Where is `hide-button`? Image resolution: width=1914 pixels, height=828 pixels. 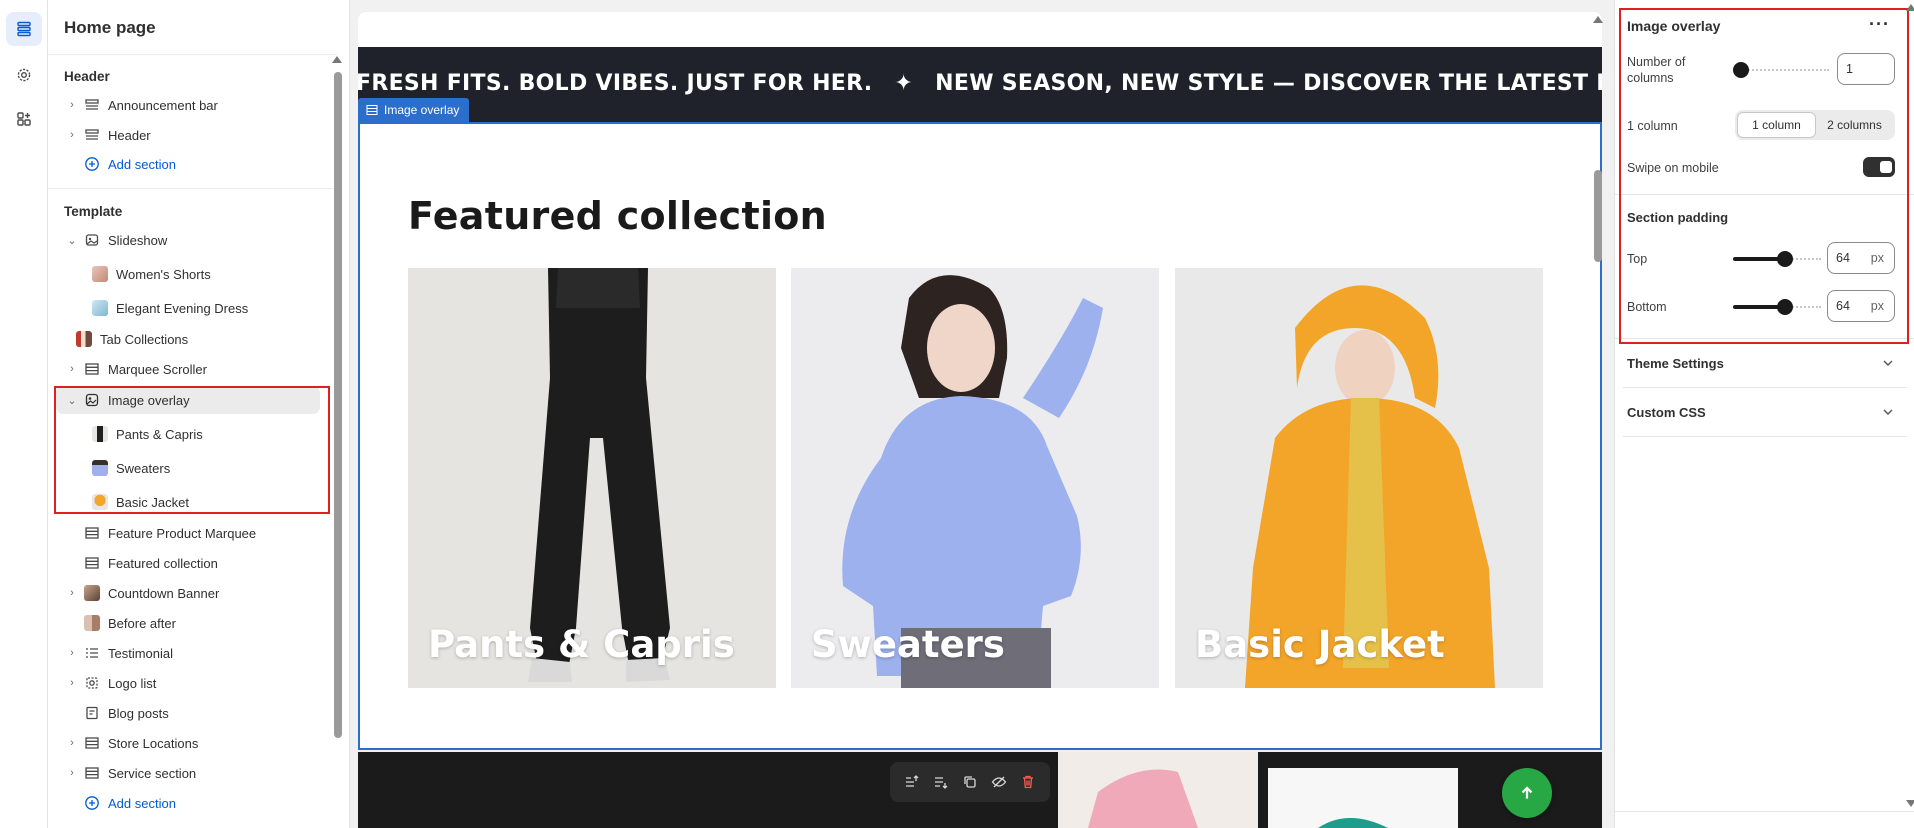
hide-button is located at coordinates (999, 782).